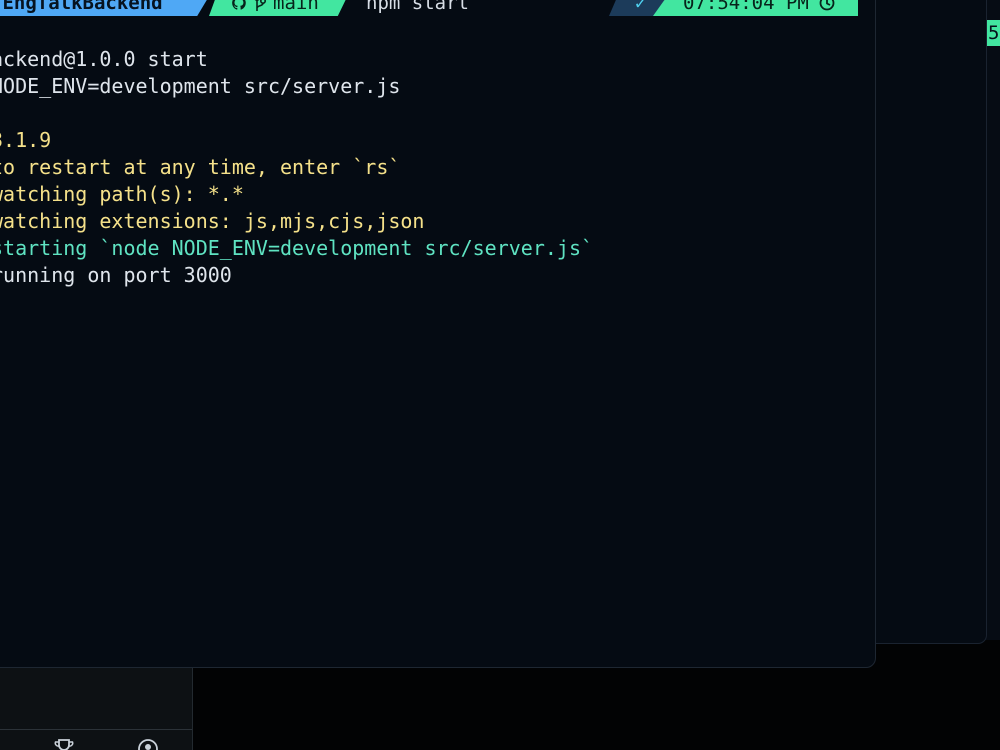 The width and height of the screenshot is (1000, 750). I want to click on prompt-time-segment: 07:54:04 PM, so click(755, 8).